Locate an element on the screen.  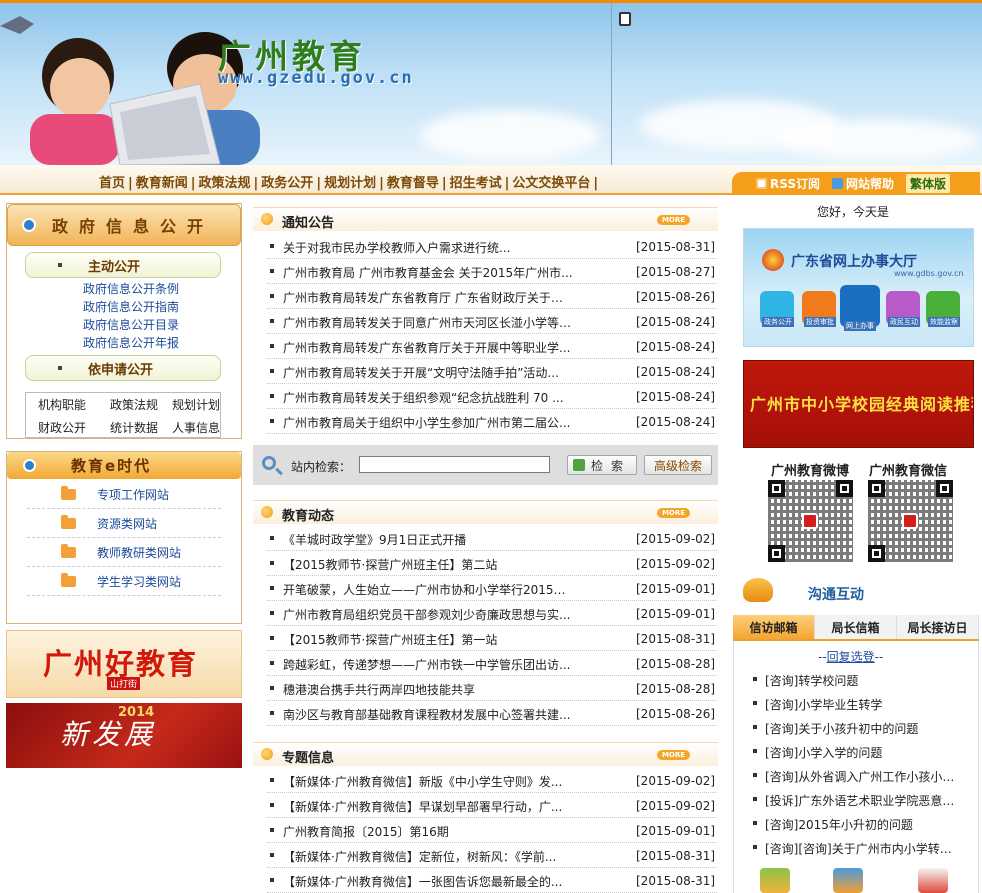
tab-director-reception-day: 局长接访日 is located at coordinates (938, 627).